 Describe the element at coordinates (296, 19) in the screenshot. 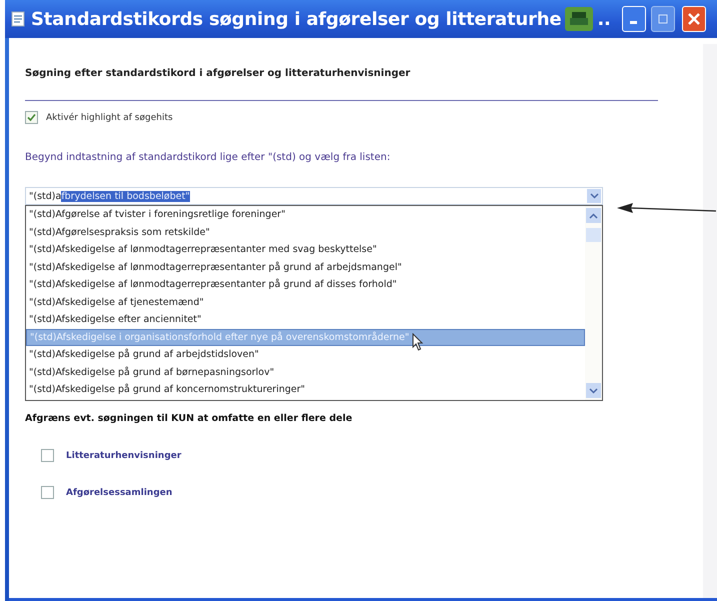

I see `window-title: Standardstikords søgning i afgørelser og litteraturhe` at that location.